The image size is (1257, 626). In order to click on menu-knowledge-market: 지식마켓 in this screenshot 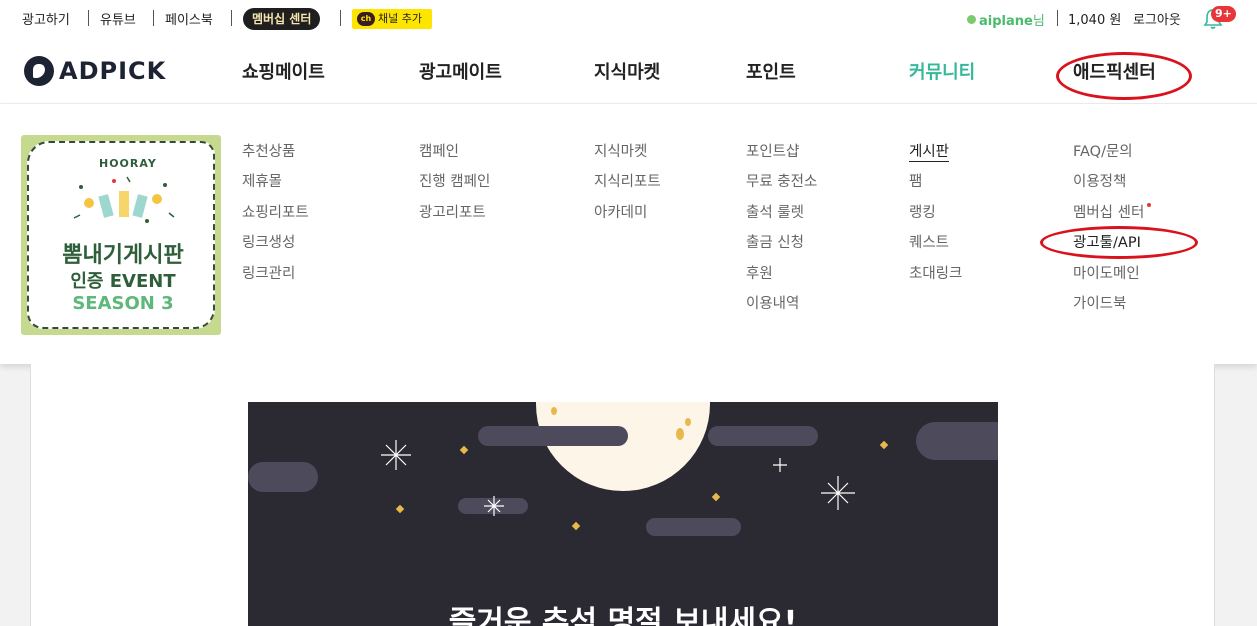, I will do `click(627, 157)`.